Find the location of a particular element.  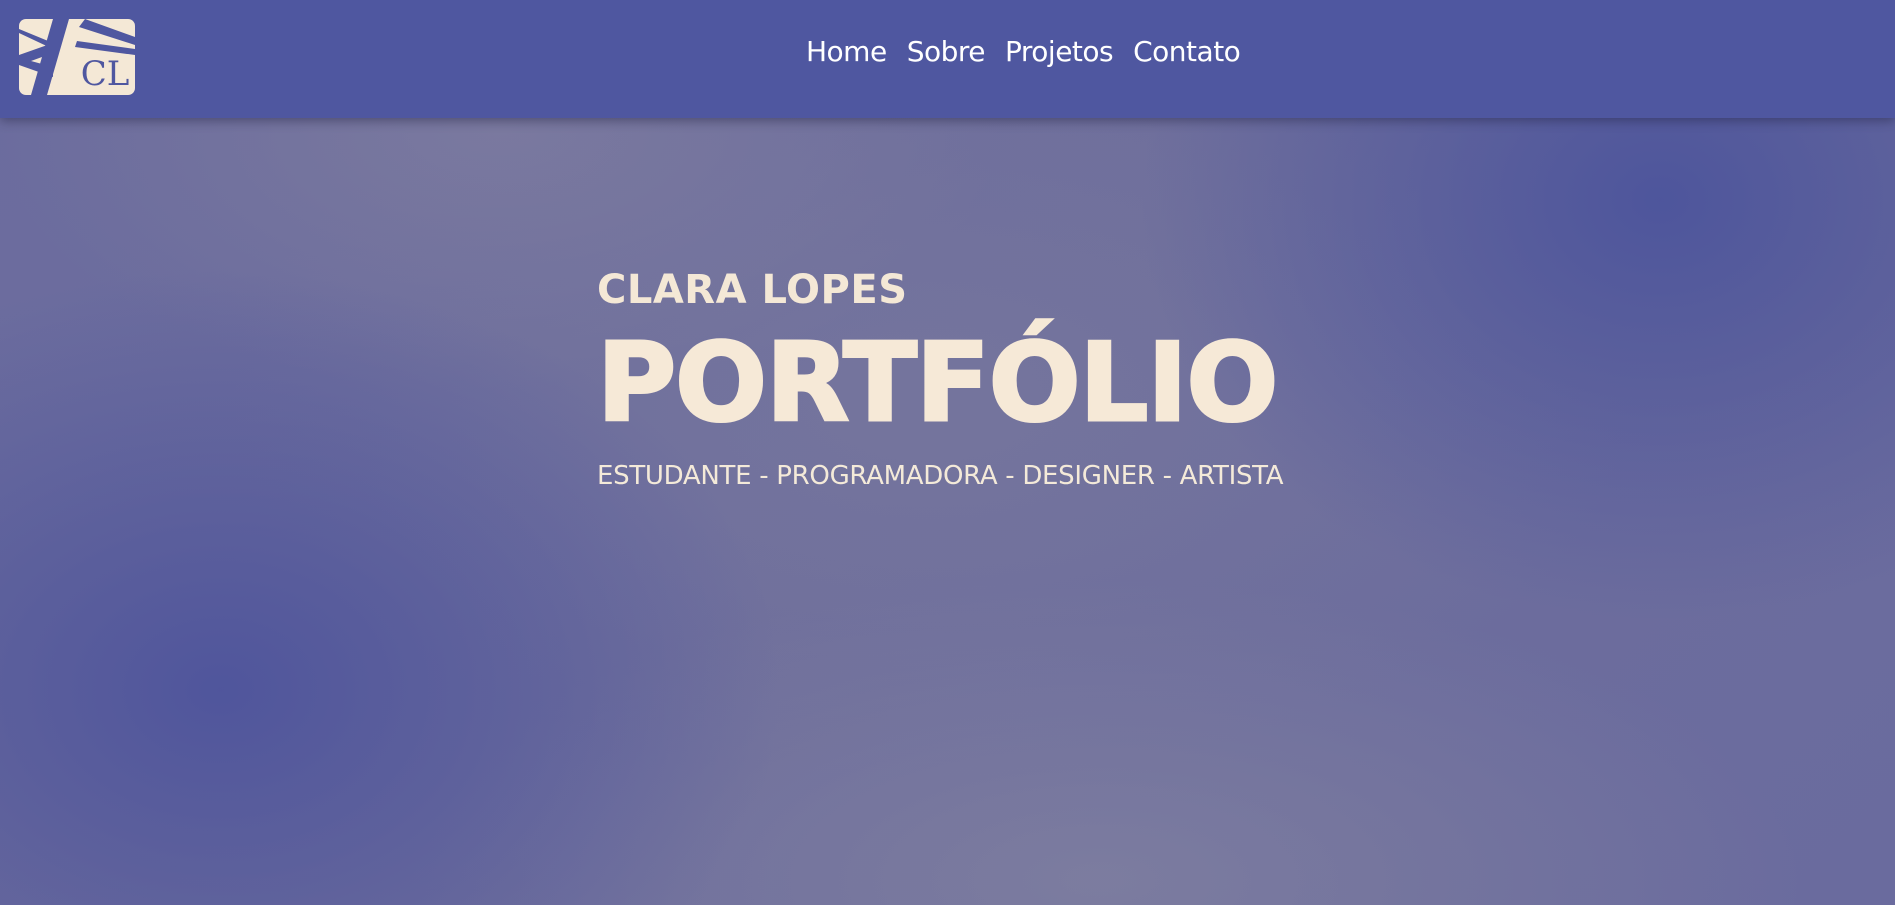

nav-contato: Contato is located at coordinates (1187, 52).